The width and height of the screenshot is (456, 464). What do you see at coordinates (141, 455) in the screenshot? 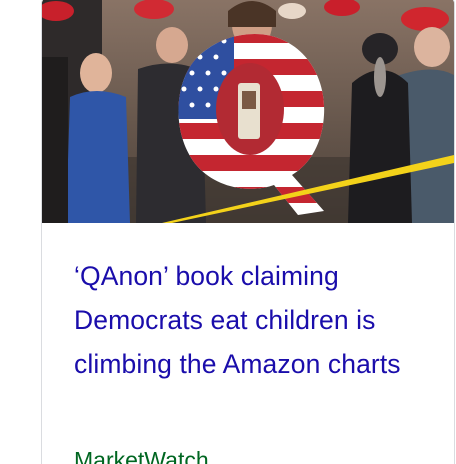
I see `news-source: MarketWatch` at bounding box center [141, 455].